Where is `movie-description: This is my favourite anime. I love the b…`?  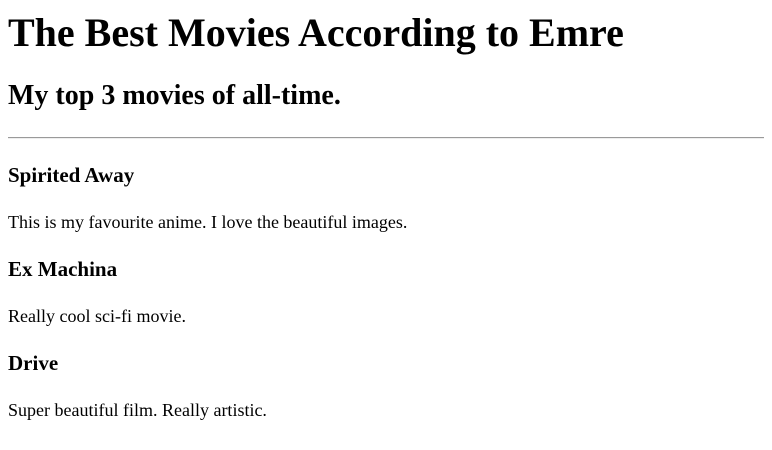 movie-description: This is my favourite anime. I love the b… is located at coordinates (208, 222).